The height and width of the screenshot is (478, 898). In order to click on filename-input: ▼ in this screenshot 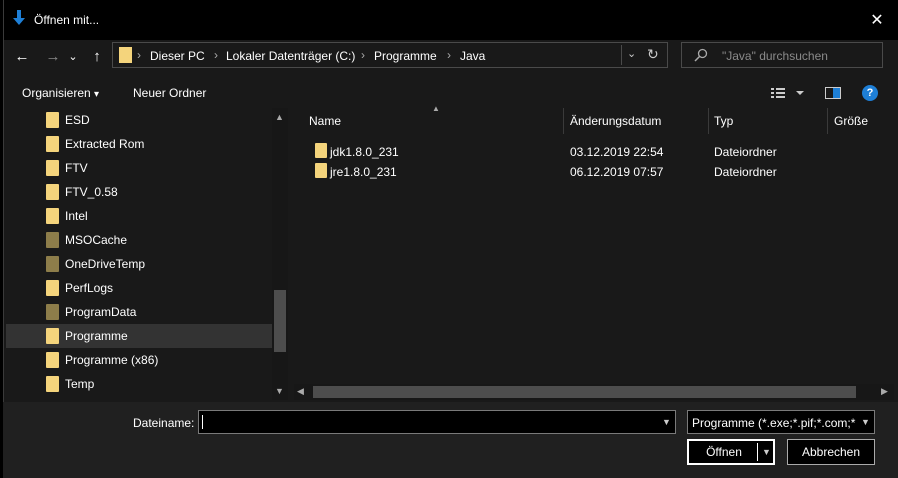, I will do `click(437, 422)`.